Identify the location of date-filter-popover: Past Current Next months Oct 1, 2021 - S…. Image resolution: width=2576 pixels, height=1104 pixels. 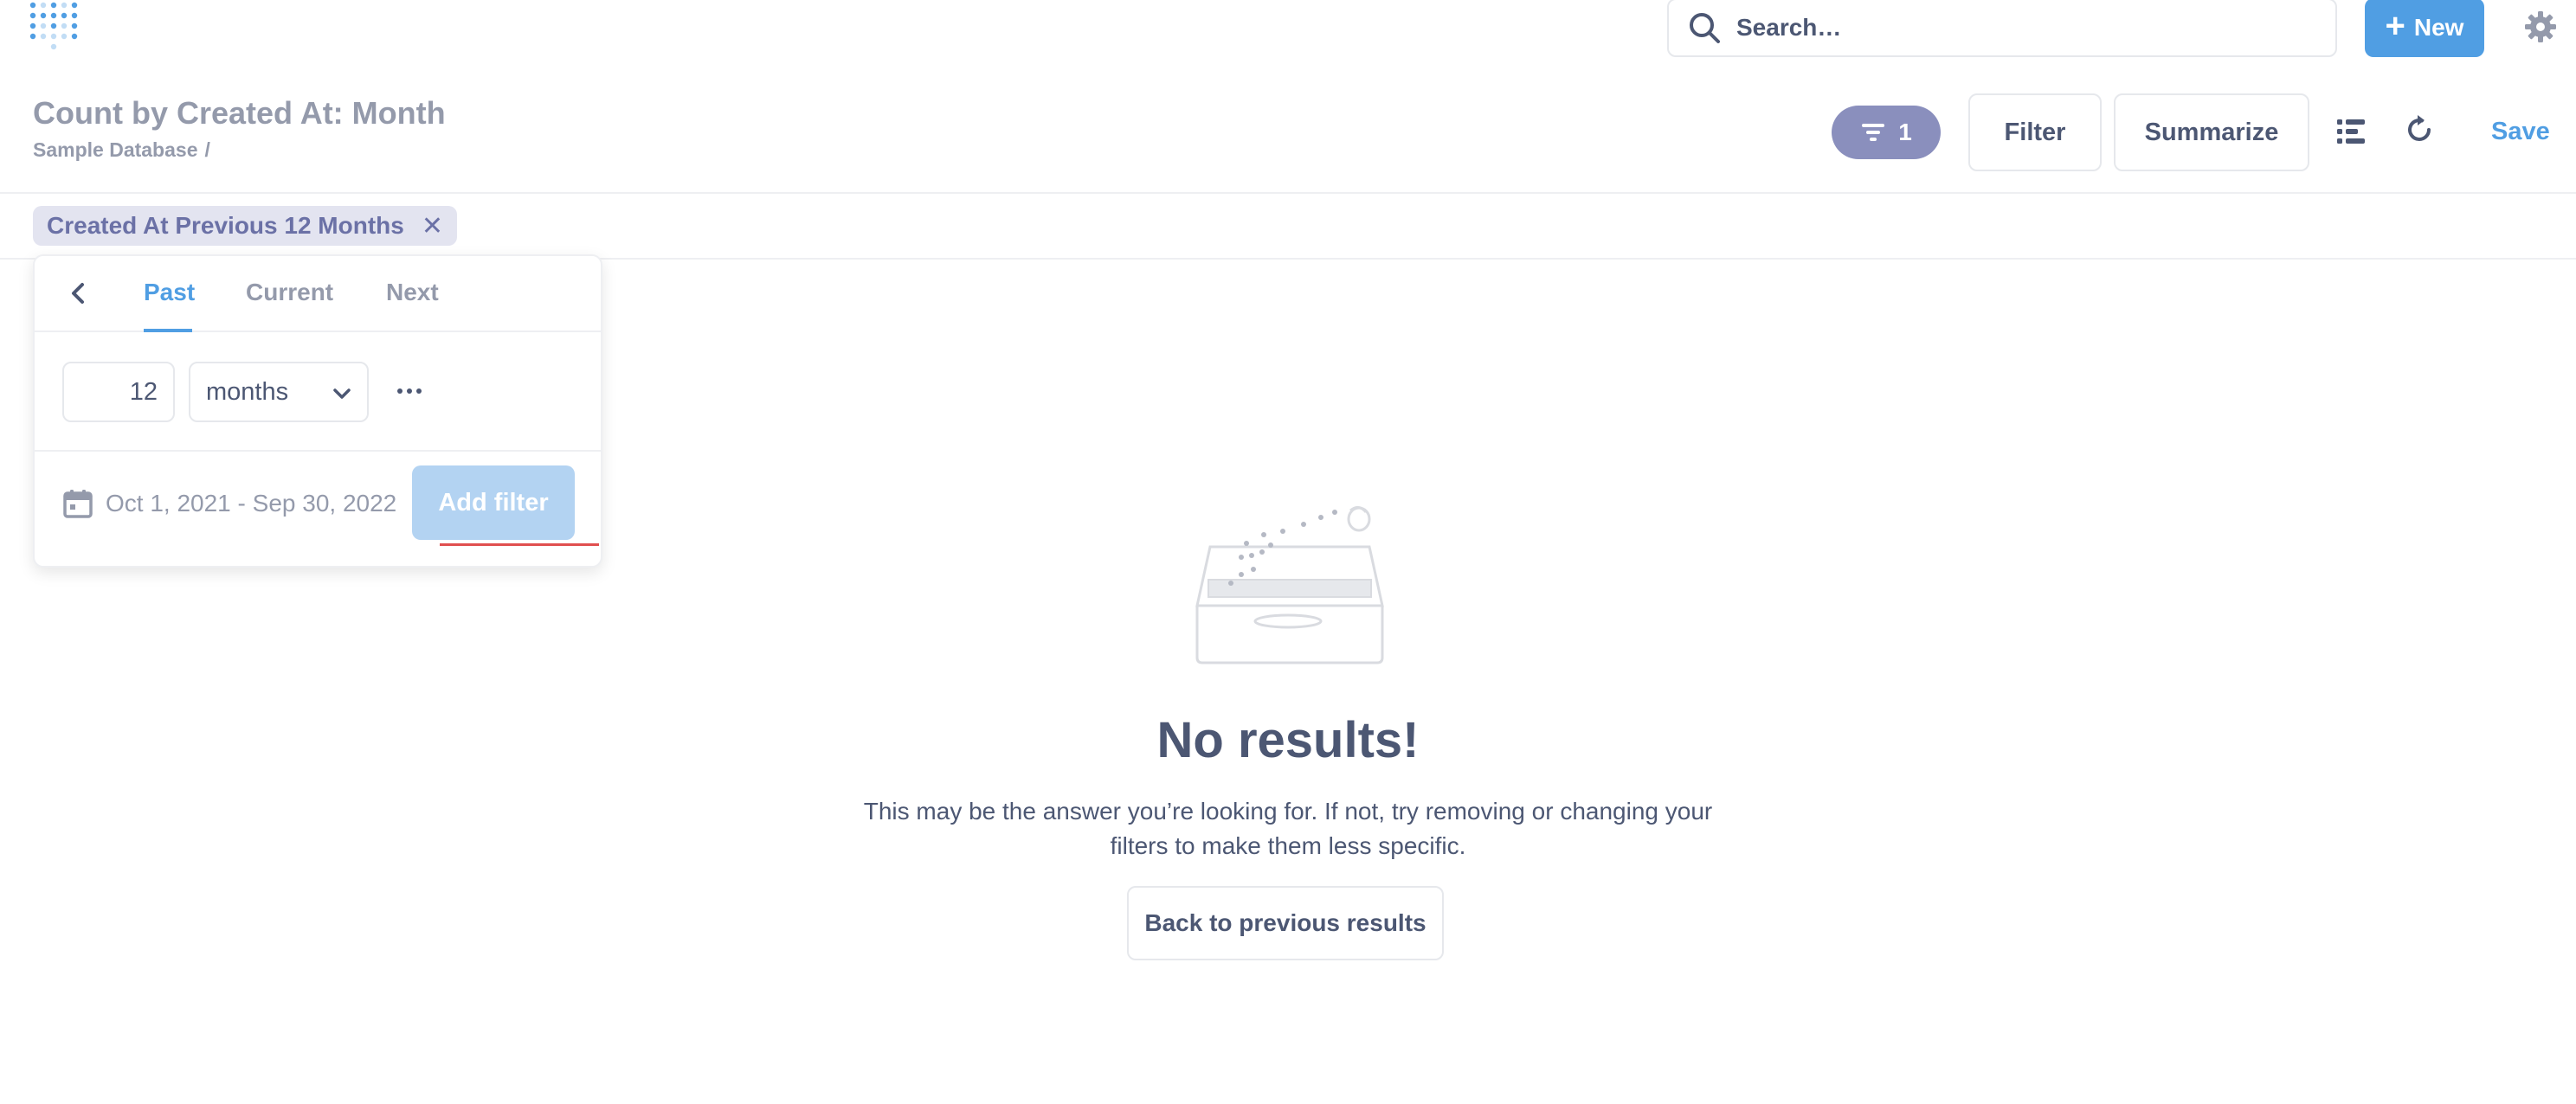
(317, 411).